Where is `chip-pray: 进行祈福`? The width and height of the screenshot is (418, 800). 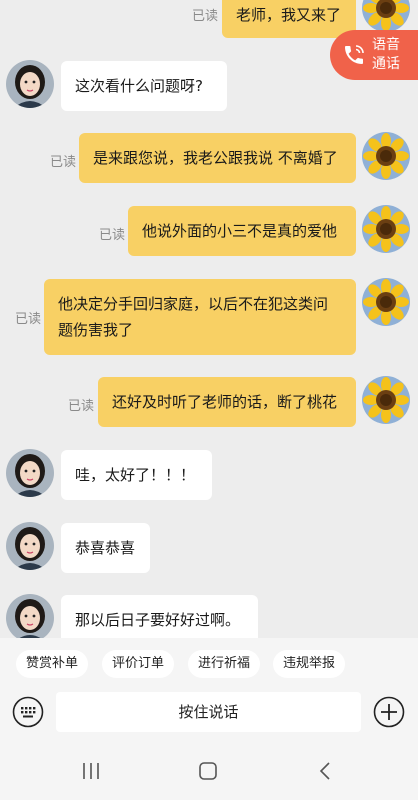 chip-pray: 进行祈福 is located at coordinates (224, 664).